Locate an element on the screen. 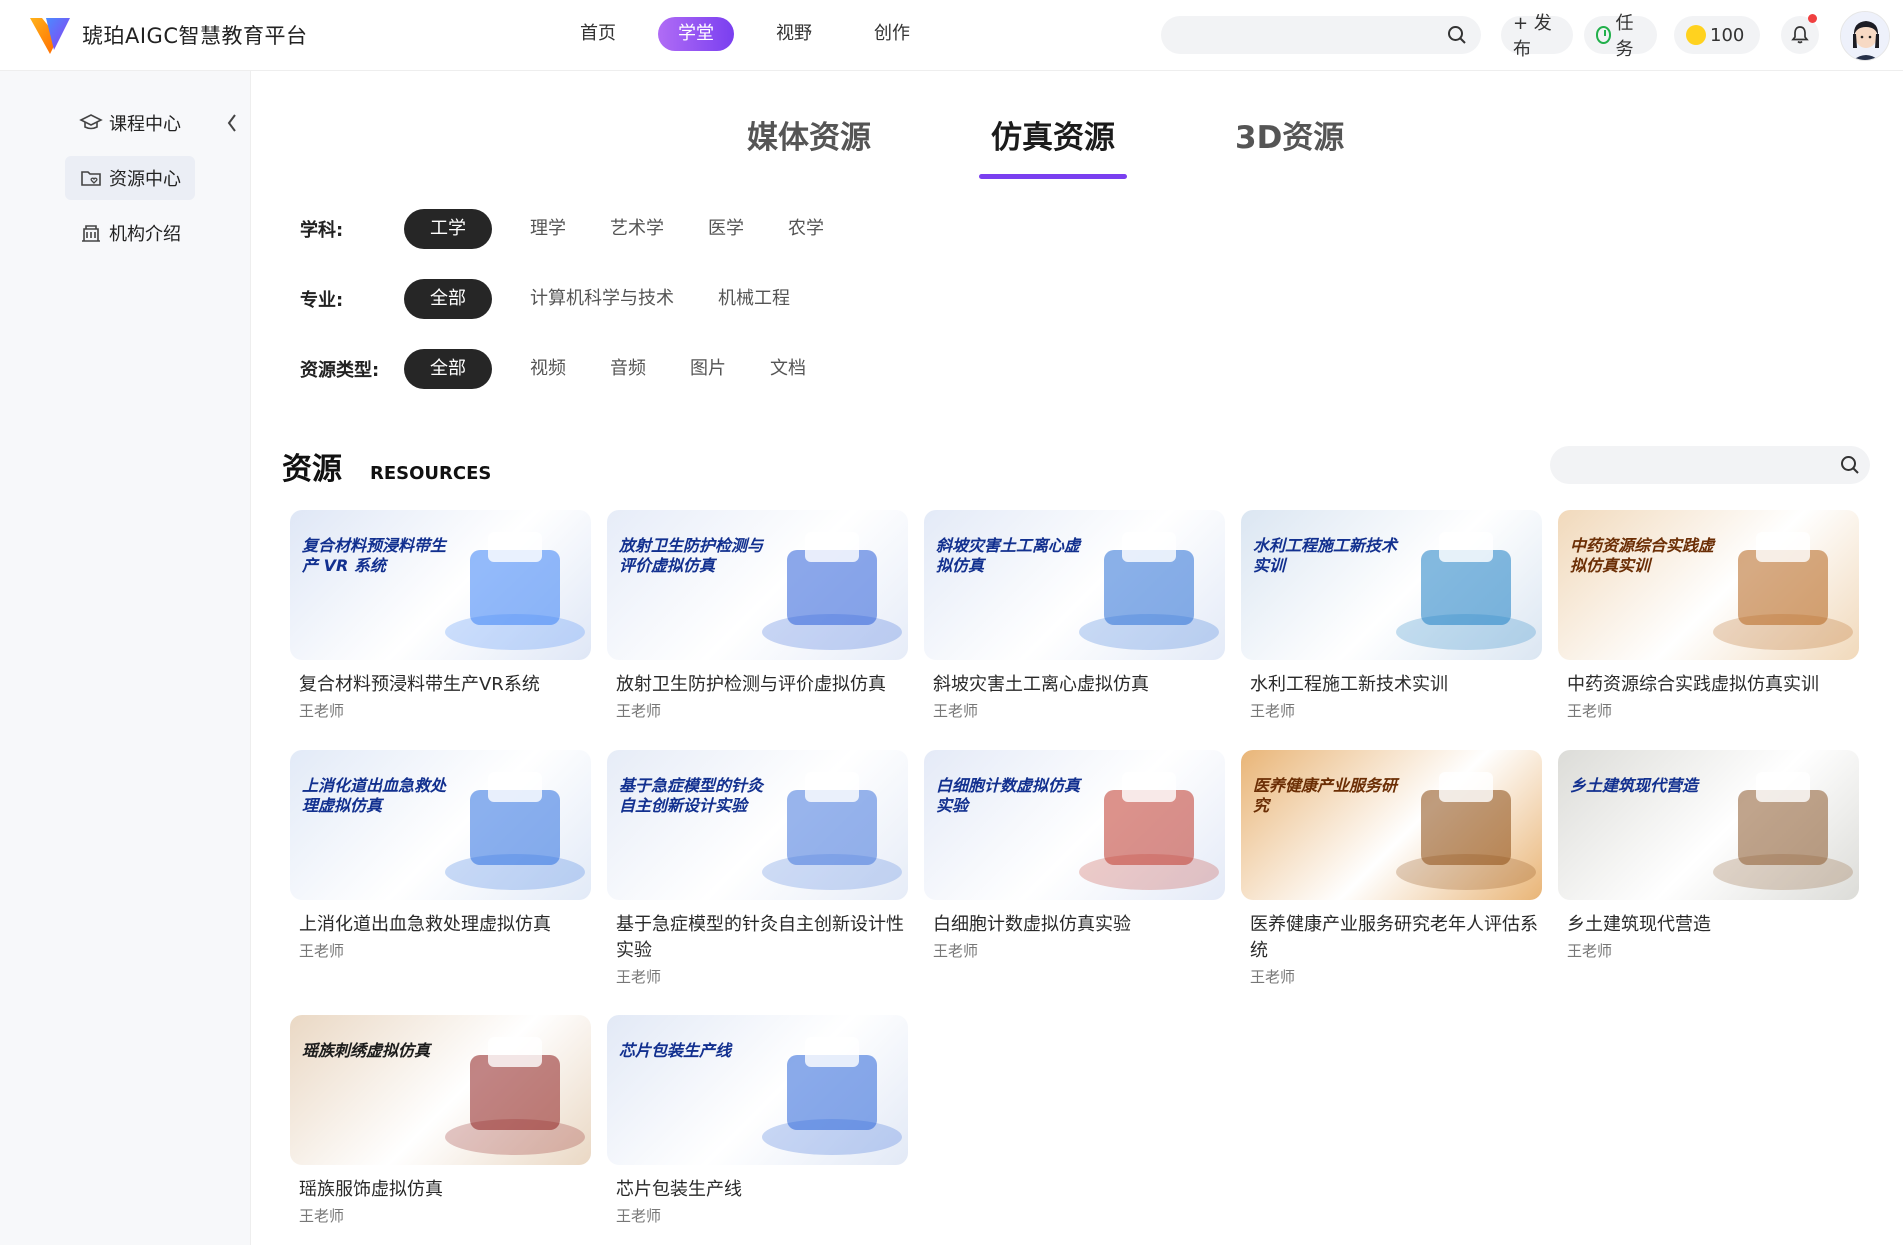 This screenshot has width=1903, height=1245. publish-button: + 发布 is located at coordinates (1537, 36).